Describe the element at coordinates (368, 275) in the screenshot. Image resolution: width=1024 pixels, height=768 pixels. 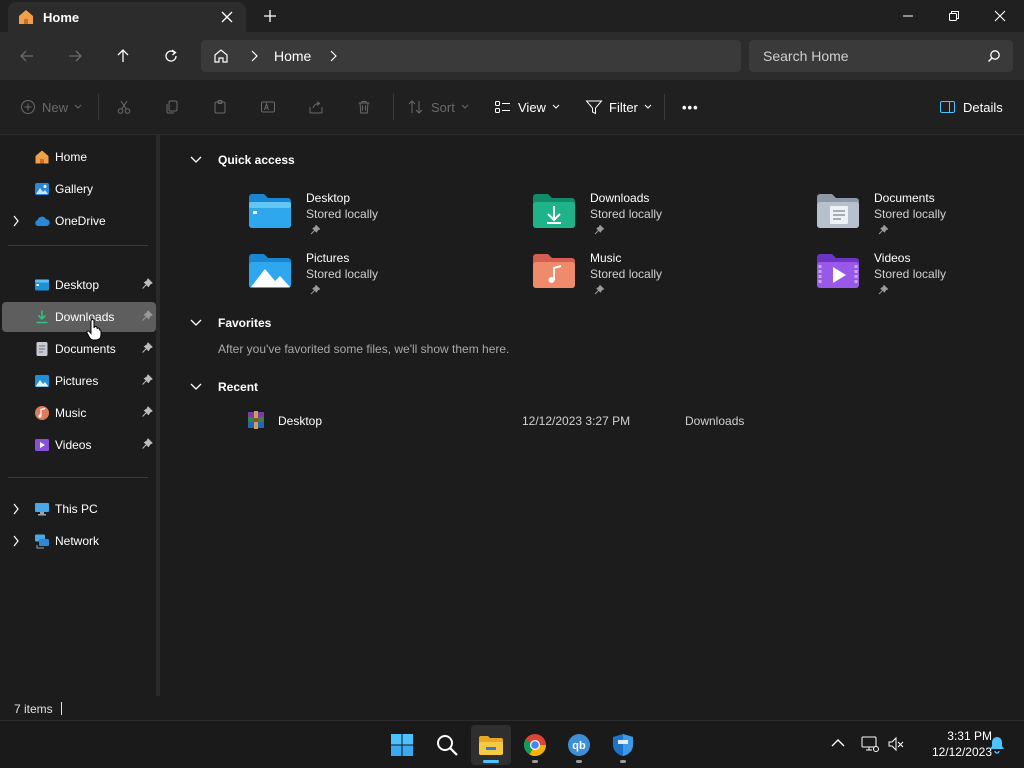
I see `quick-access-pictures: Pictures Stored locally` at that location.